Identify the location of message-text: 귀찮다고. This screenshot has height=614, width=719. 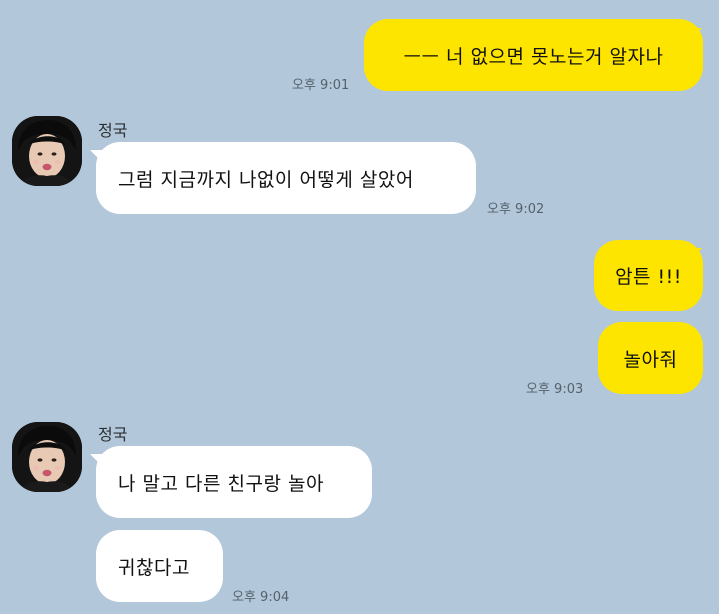
(154, 567).